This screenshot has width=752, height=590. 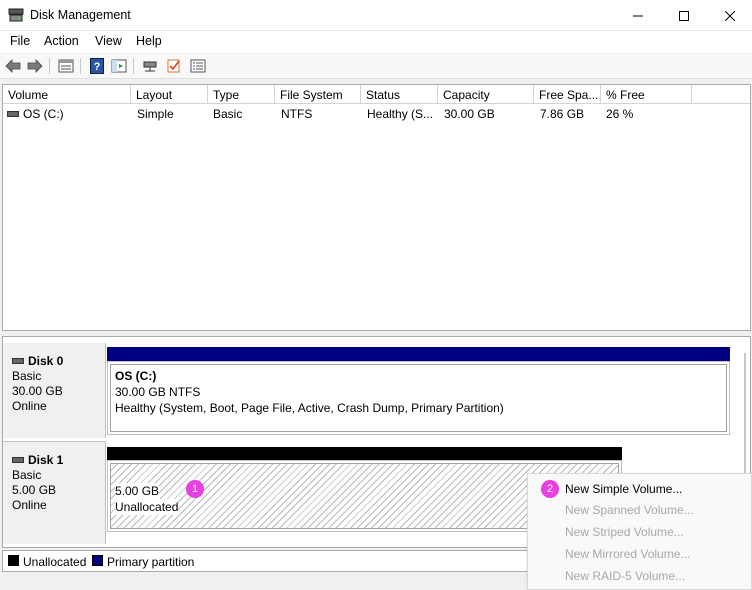 I want to click on disk-0-partition-bar, so click(x=418, y=354).